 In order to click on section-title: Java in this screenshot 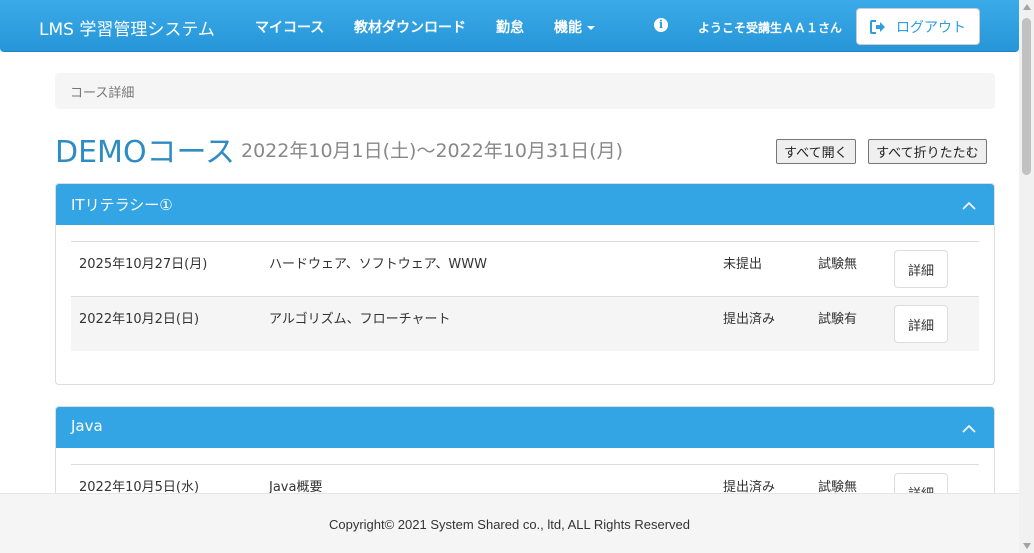, I will do `click(87, 426)`.